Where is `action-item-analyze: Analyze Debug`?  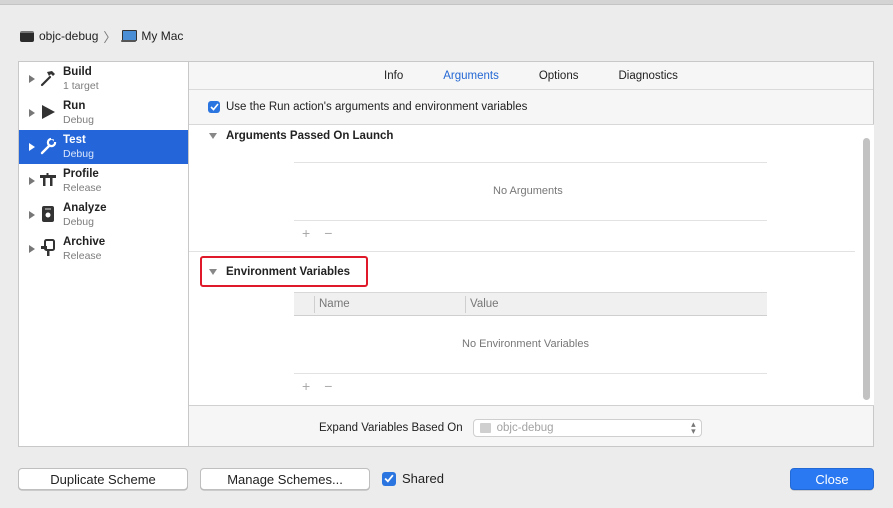
action-item-analyze: Analyze Debug is located at coordinates (103, 215).